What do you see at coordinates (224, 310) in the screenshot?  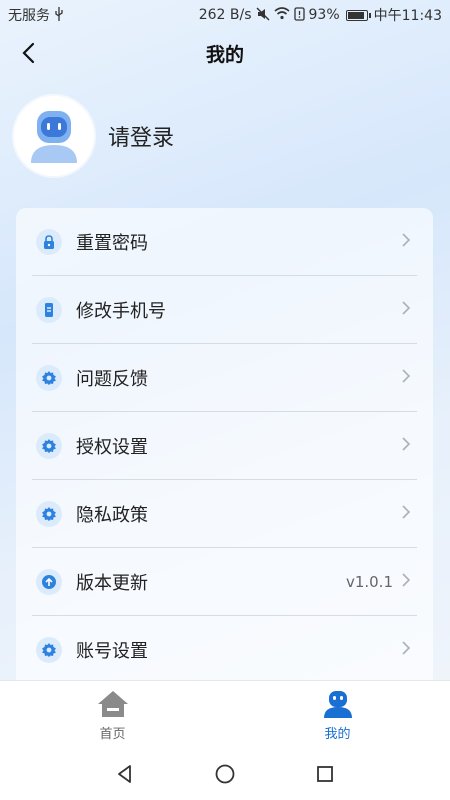 I see `menu-item-2: 修改手机号` at bounding box center [224, 310].